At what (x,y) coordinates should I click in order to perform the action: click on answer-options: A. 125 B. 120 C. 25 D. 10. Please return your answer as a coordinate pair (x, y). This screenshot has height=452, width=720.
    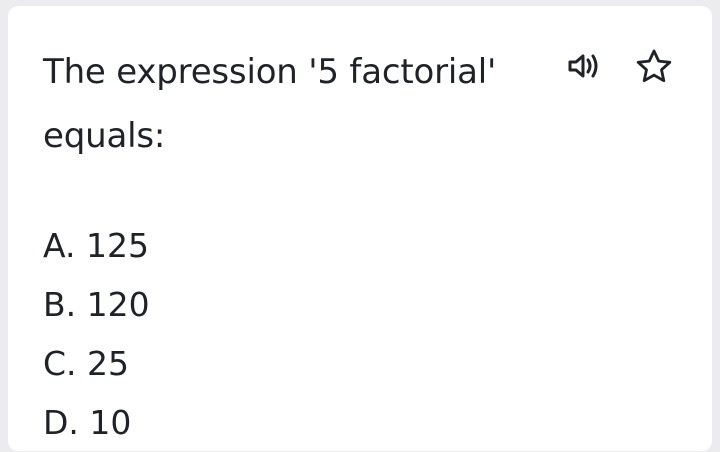
    Looking at the image, I should click on (96, 334).